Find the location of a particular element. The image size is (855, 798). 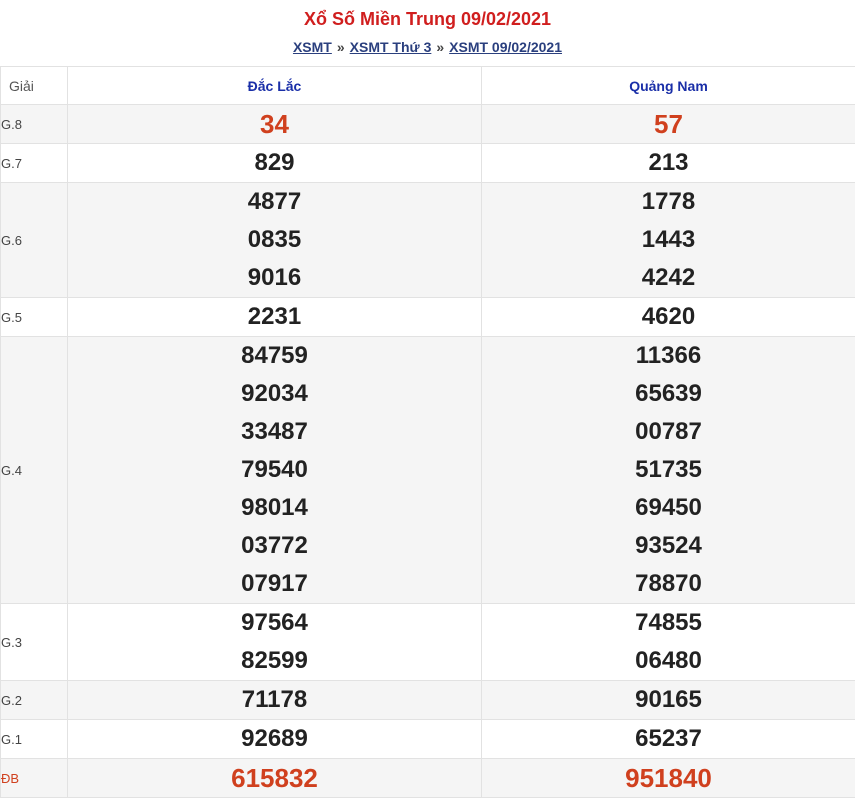

prize-label: G.1 is located at coordinates (34, 739).